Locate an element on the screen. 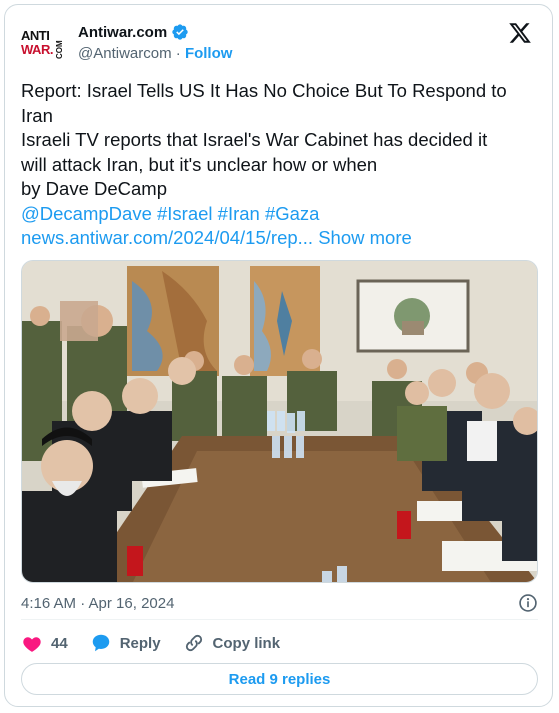  read-replies-button: Read 9 replies is located at coordinates (279, 679).